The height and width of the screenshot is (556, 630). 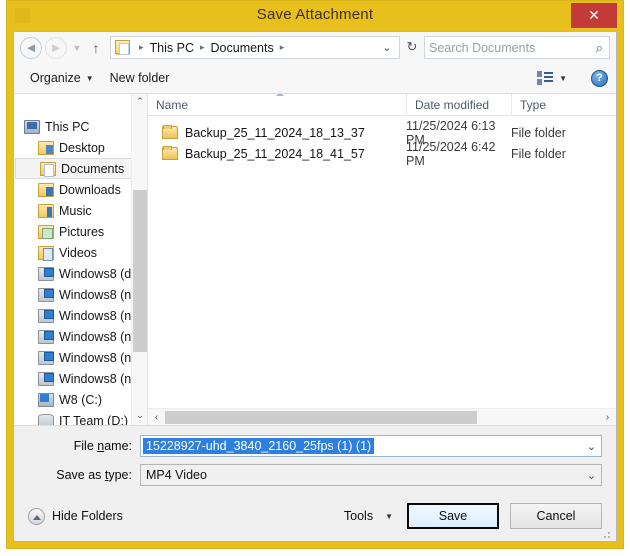 What do you see at coordinates (315, 517) in the screenshot?
I see `dialog-footer: Hide Folders Tools ▼ Save Cancel` at bounding box center [315, 517].